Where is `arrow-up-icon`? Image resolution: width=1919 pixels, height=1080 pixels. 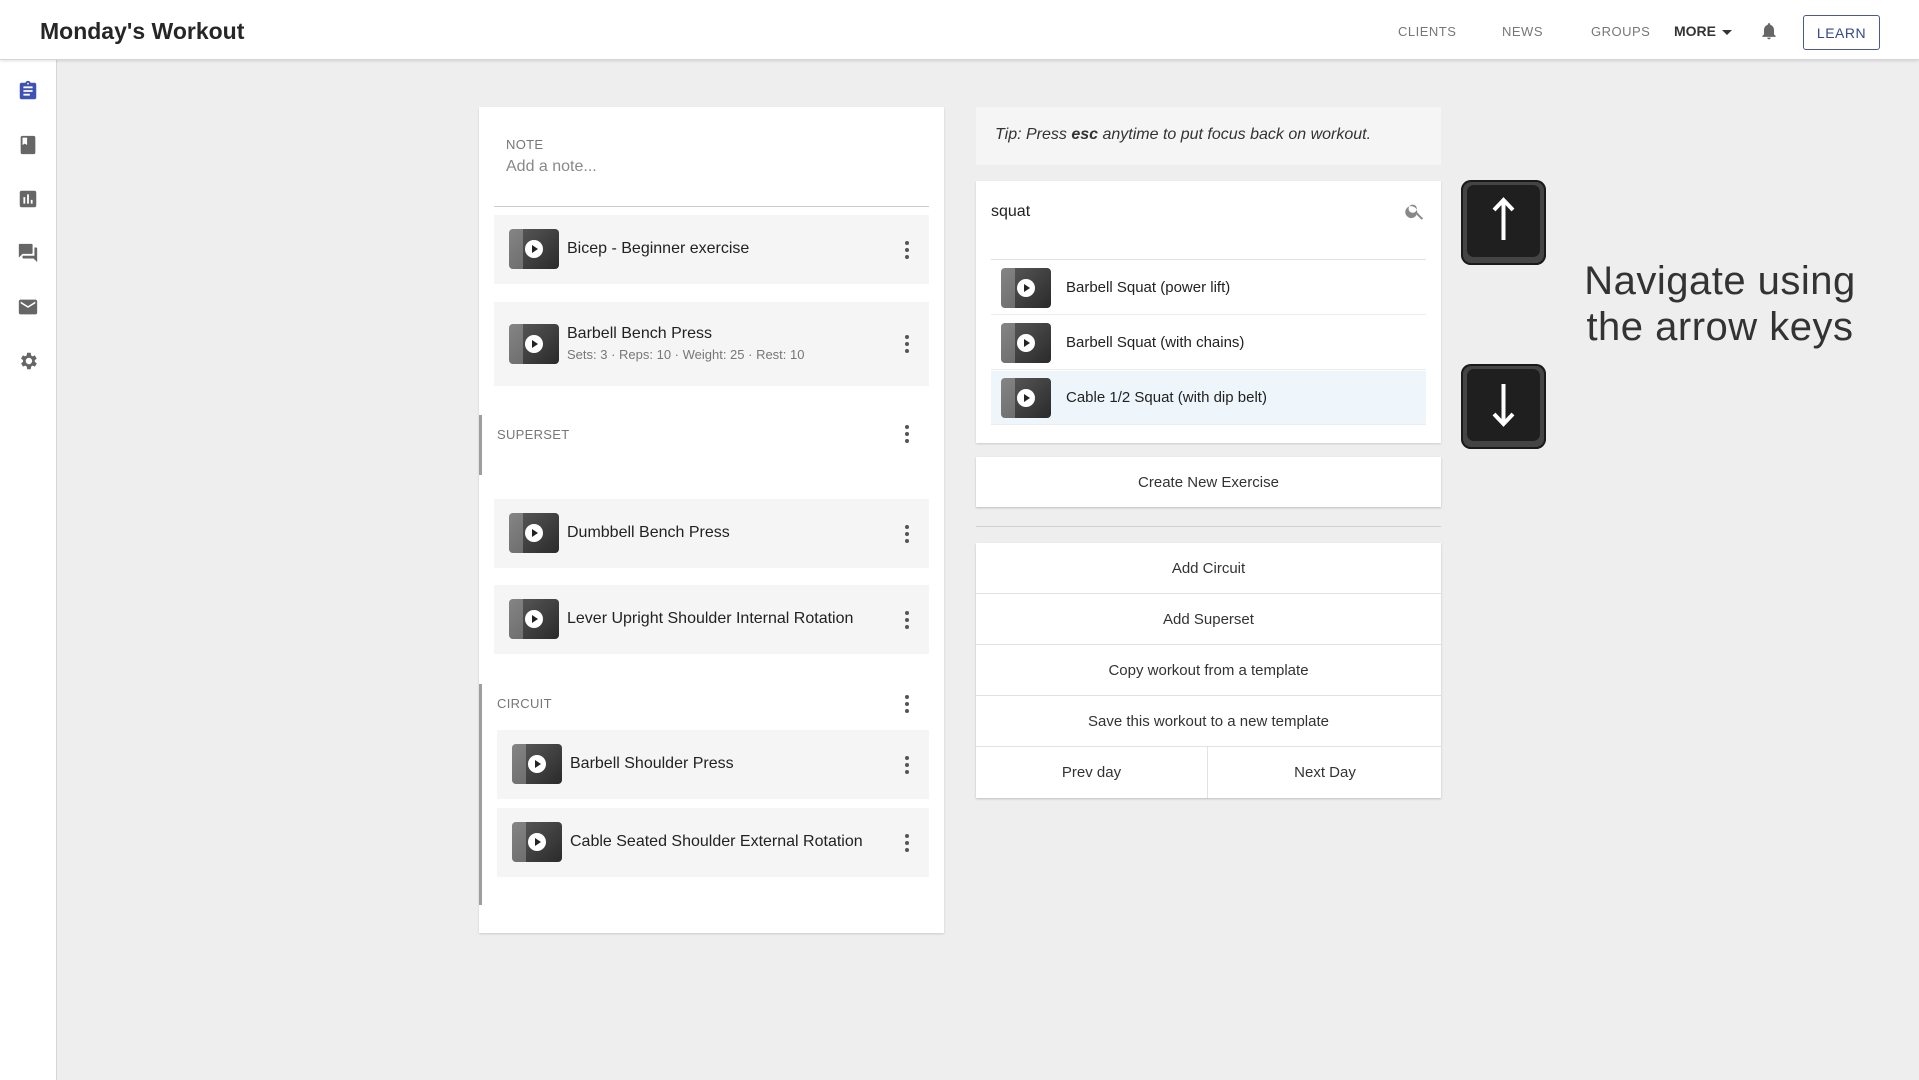
arrow-up-icon is located at coordinates (1503, 218).